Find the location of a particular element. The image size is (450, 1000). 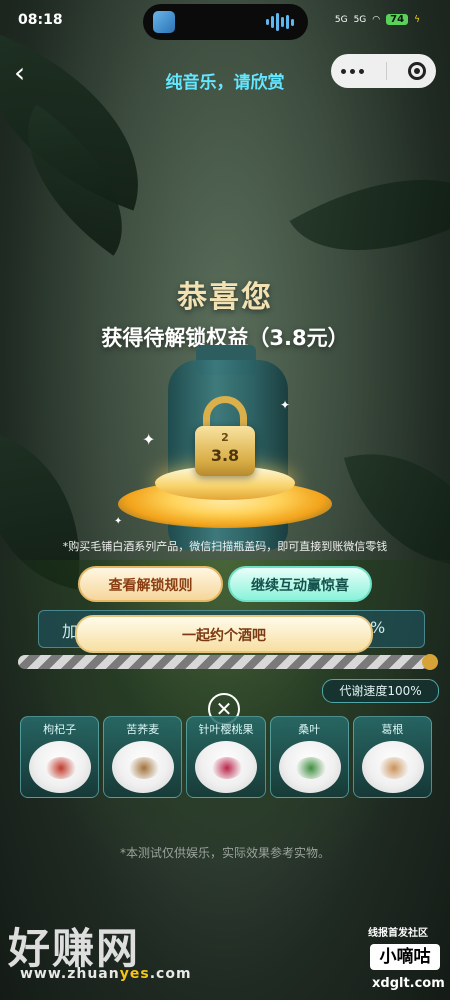

progress-end-icon is located at coordinates (430, 662).